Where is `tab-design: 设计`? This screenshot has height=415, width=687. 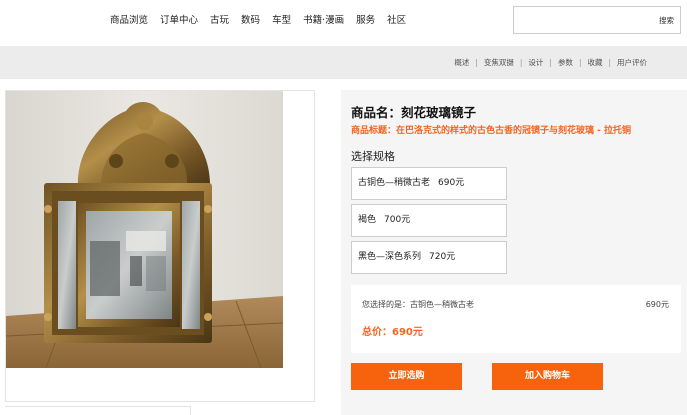
tab-design: 设计 is located at coordinates (535, 62).